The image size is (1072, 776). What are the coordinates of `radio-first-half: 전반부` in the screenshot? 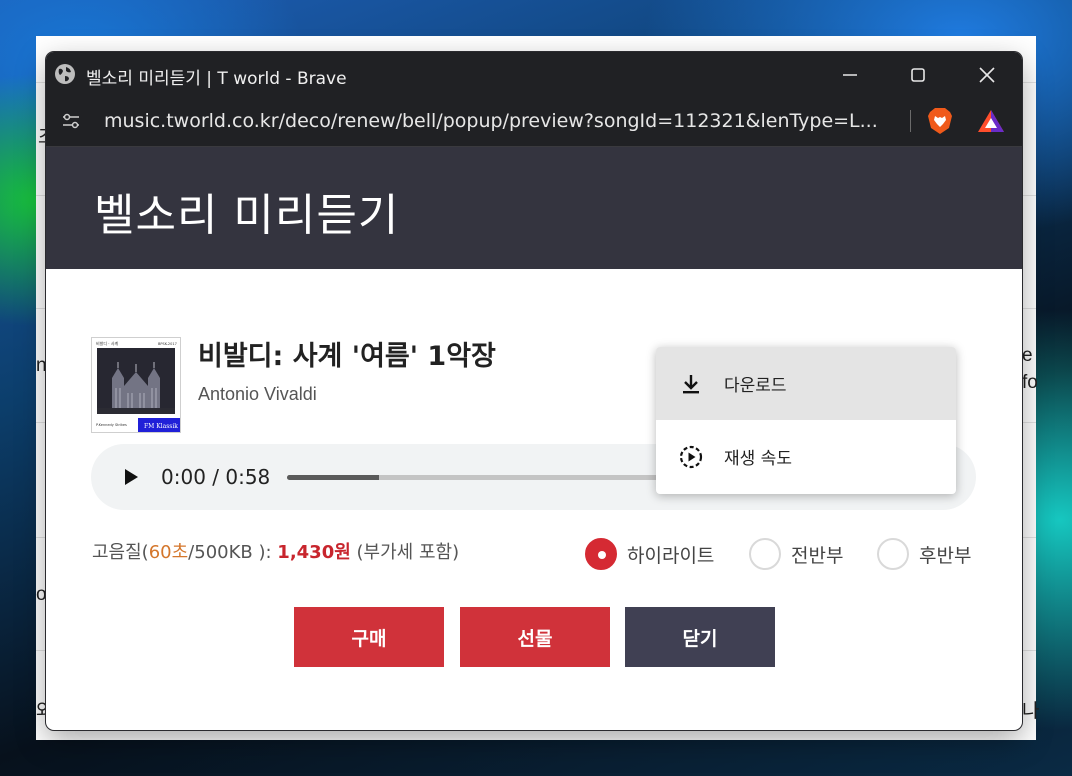 It's located at (796, 554).